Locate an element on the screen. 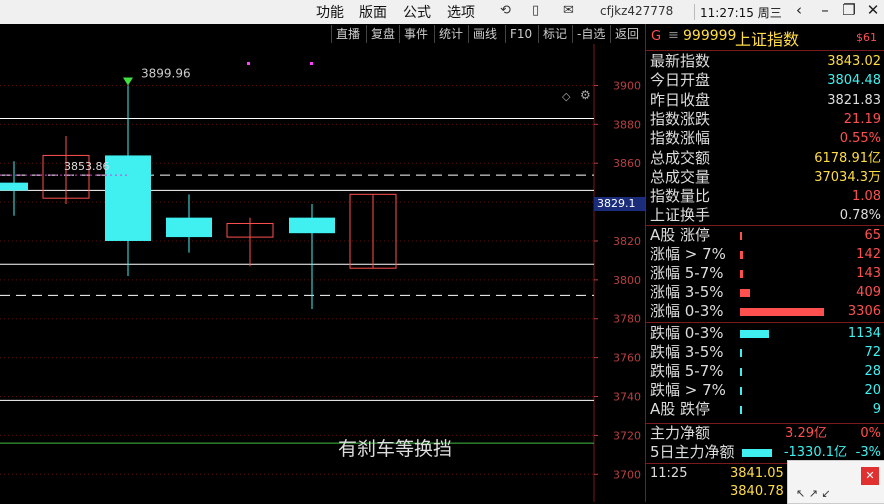 The height and width of the screenshot is (504, 884). stat-value: 3821.83 is located at coordinates (854, 100).